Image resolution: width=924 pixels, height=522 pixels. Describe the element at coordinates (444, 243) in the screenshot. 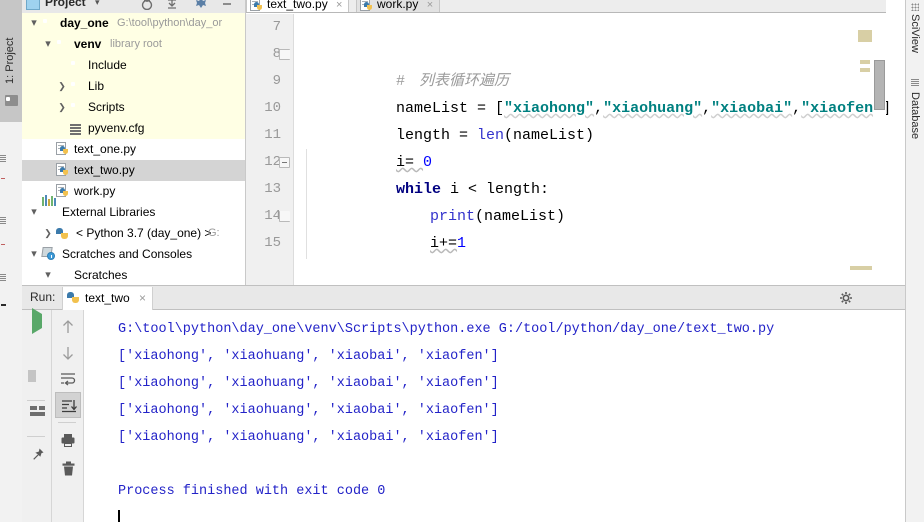

I see `code-token: i+=` at that location.